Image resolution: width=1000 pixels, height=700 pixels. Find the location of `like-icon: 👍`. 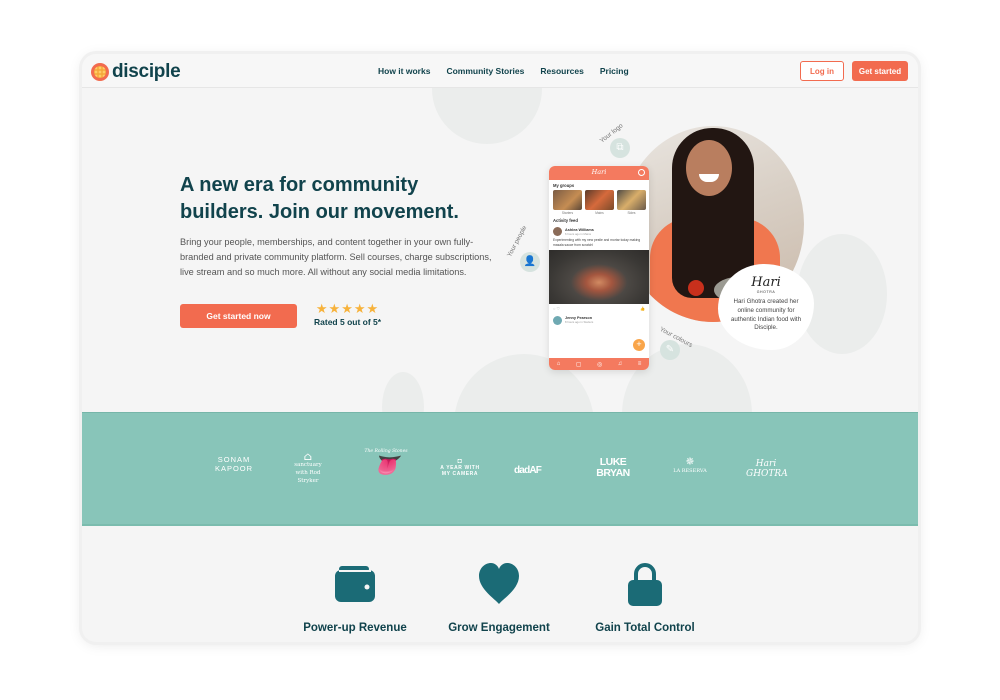

like-icon: 👍 is located at coordinates (642, 308).